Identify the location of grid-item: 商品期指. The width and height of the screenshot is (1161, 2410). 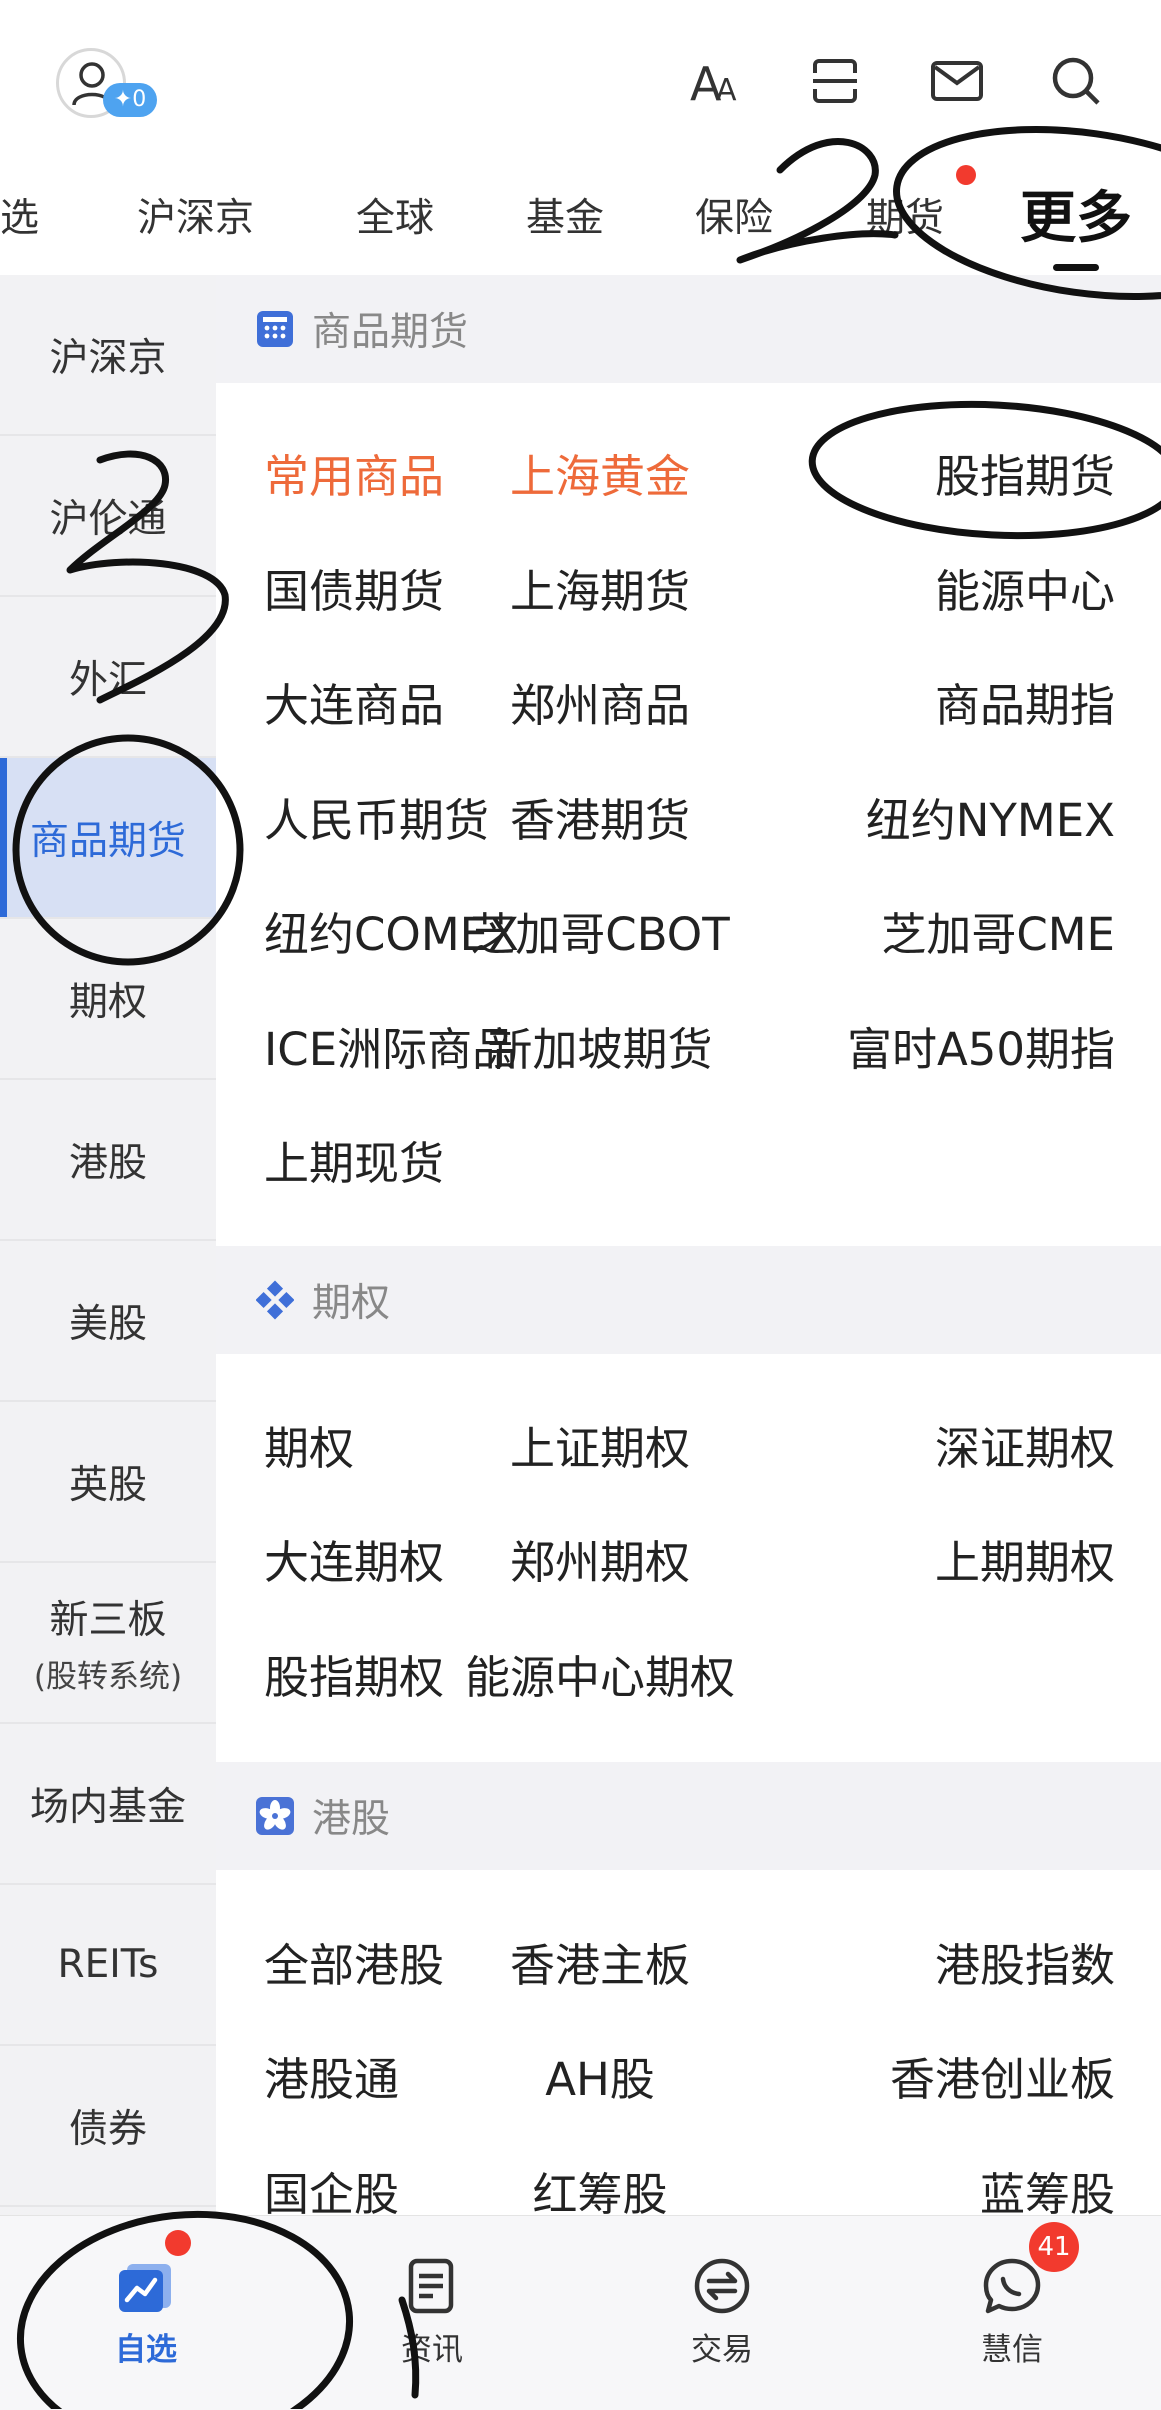
(1025, 701).